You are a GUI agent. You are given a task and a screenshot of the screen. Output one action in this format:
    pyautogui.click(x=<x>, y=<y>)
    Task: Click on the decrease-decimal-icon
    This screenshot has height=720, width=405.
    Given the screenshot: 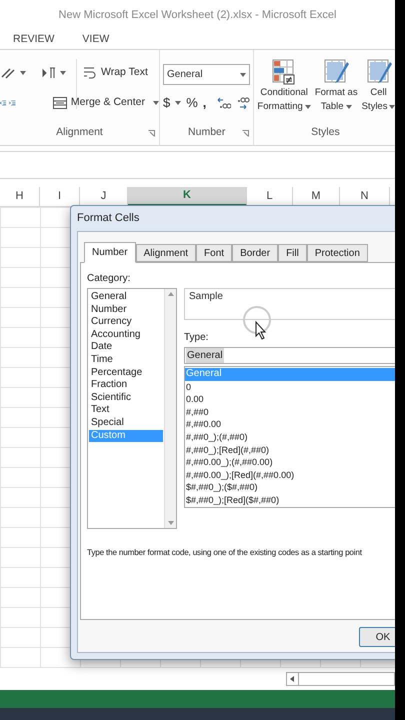 What is the action you would take?
    pyautogui.click(x=224, y=103)
    